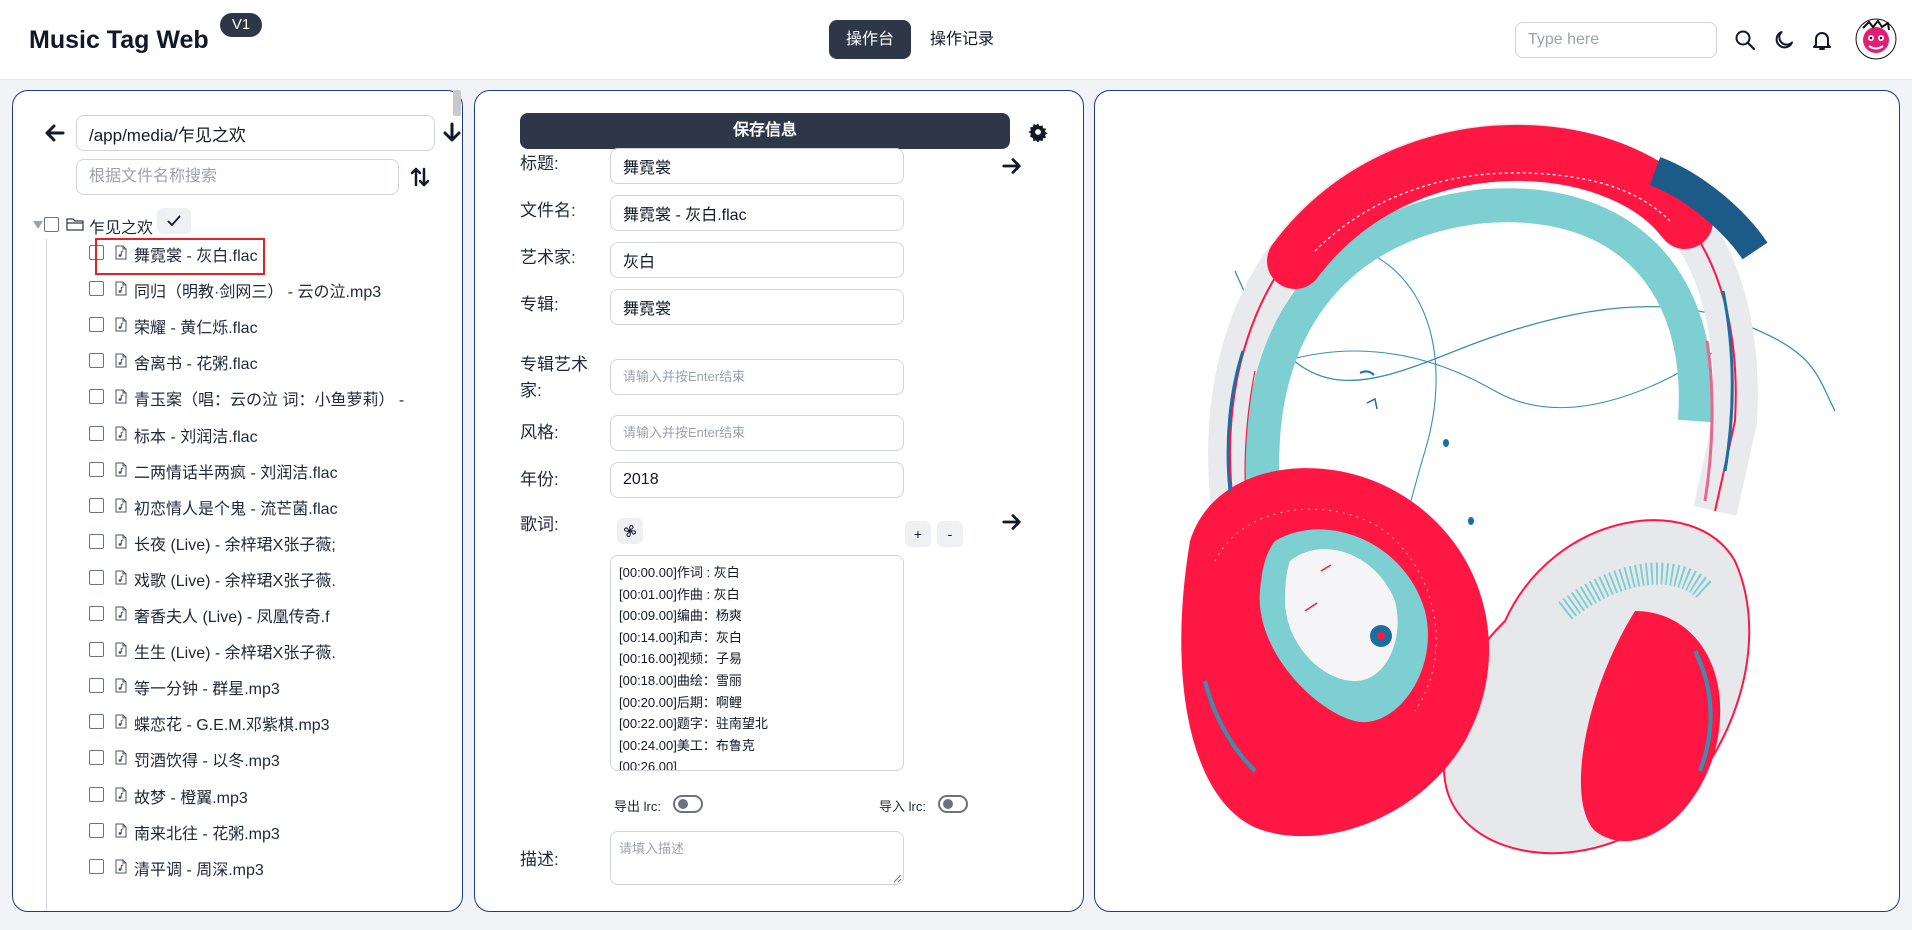 This screenshot has width=1912, height=930. What do you see at coordinates (207, 834) in the screenshot?
I see `file-name: 南来北往 - 花粥.mp3` at bounding box center [207, 834].